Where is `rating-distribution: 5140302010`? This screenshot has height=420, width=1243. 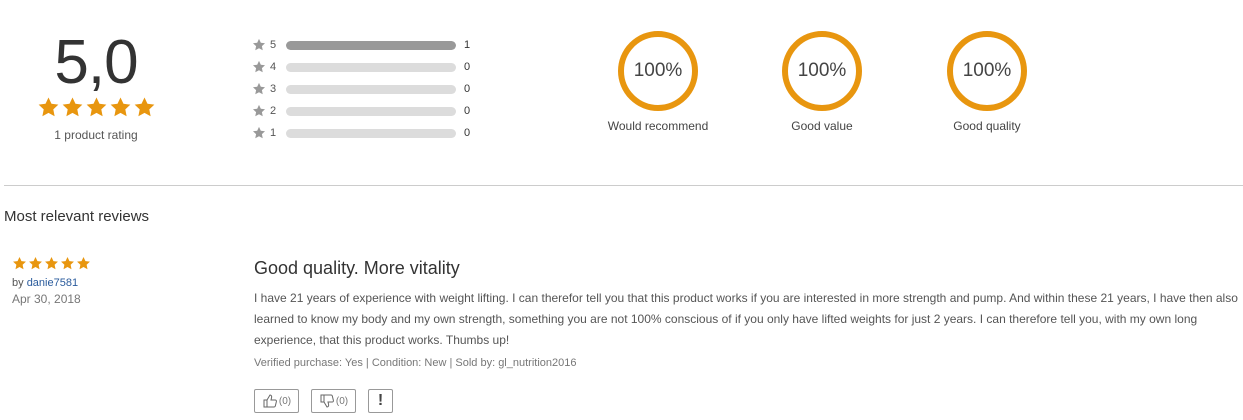
rating-distribution: 5140302010 is located at coordinates (367, 89).